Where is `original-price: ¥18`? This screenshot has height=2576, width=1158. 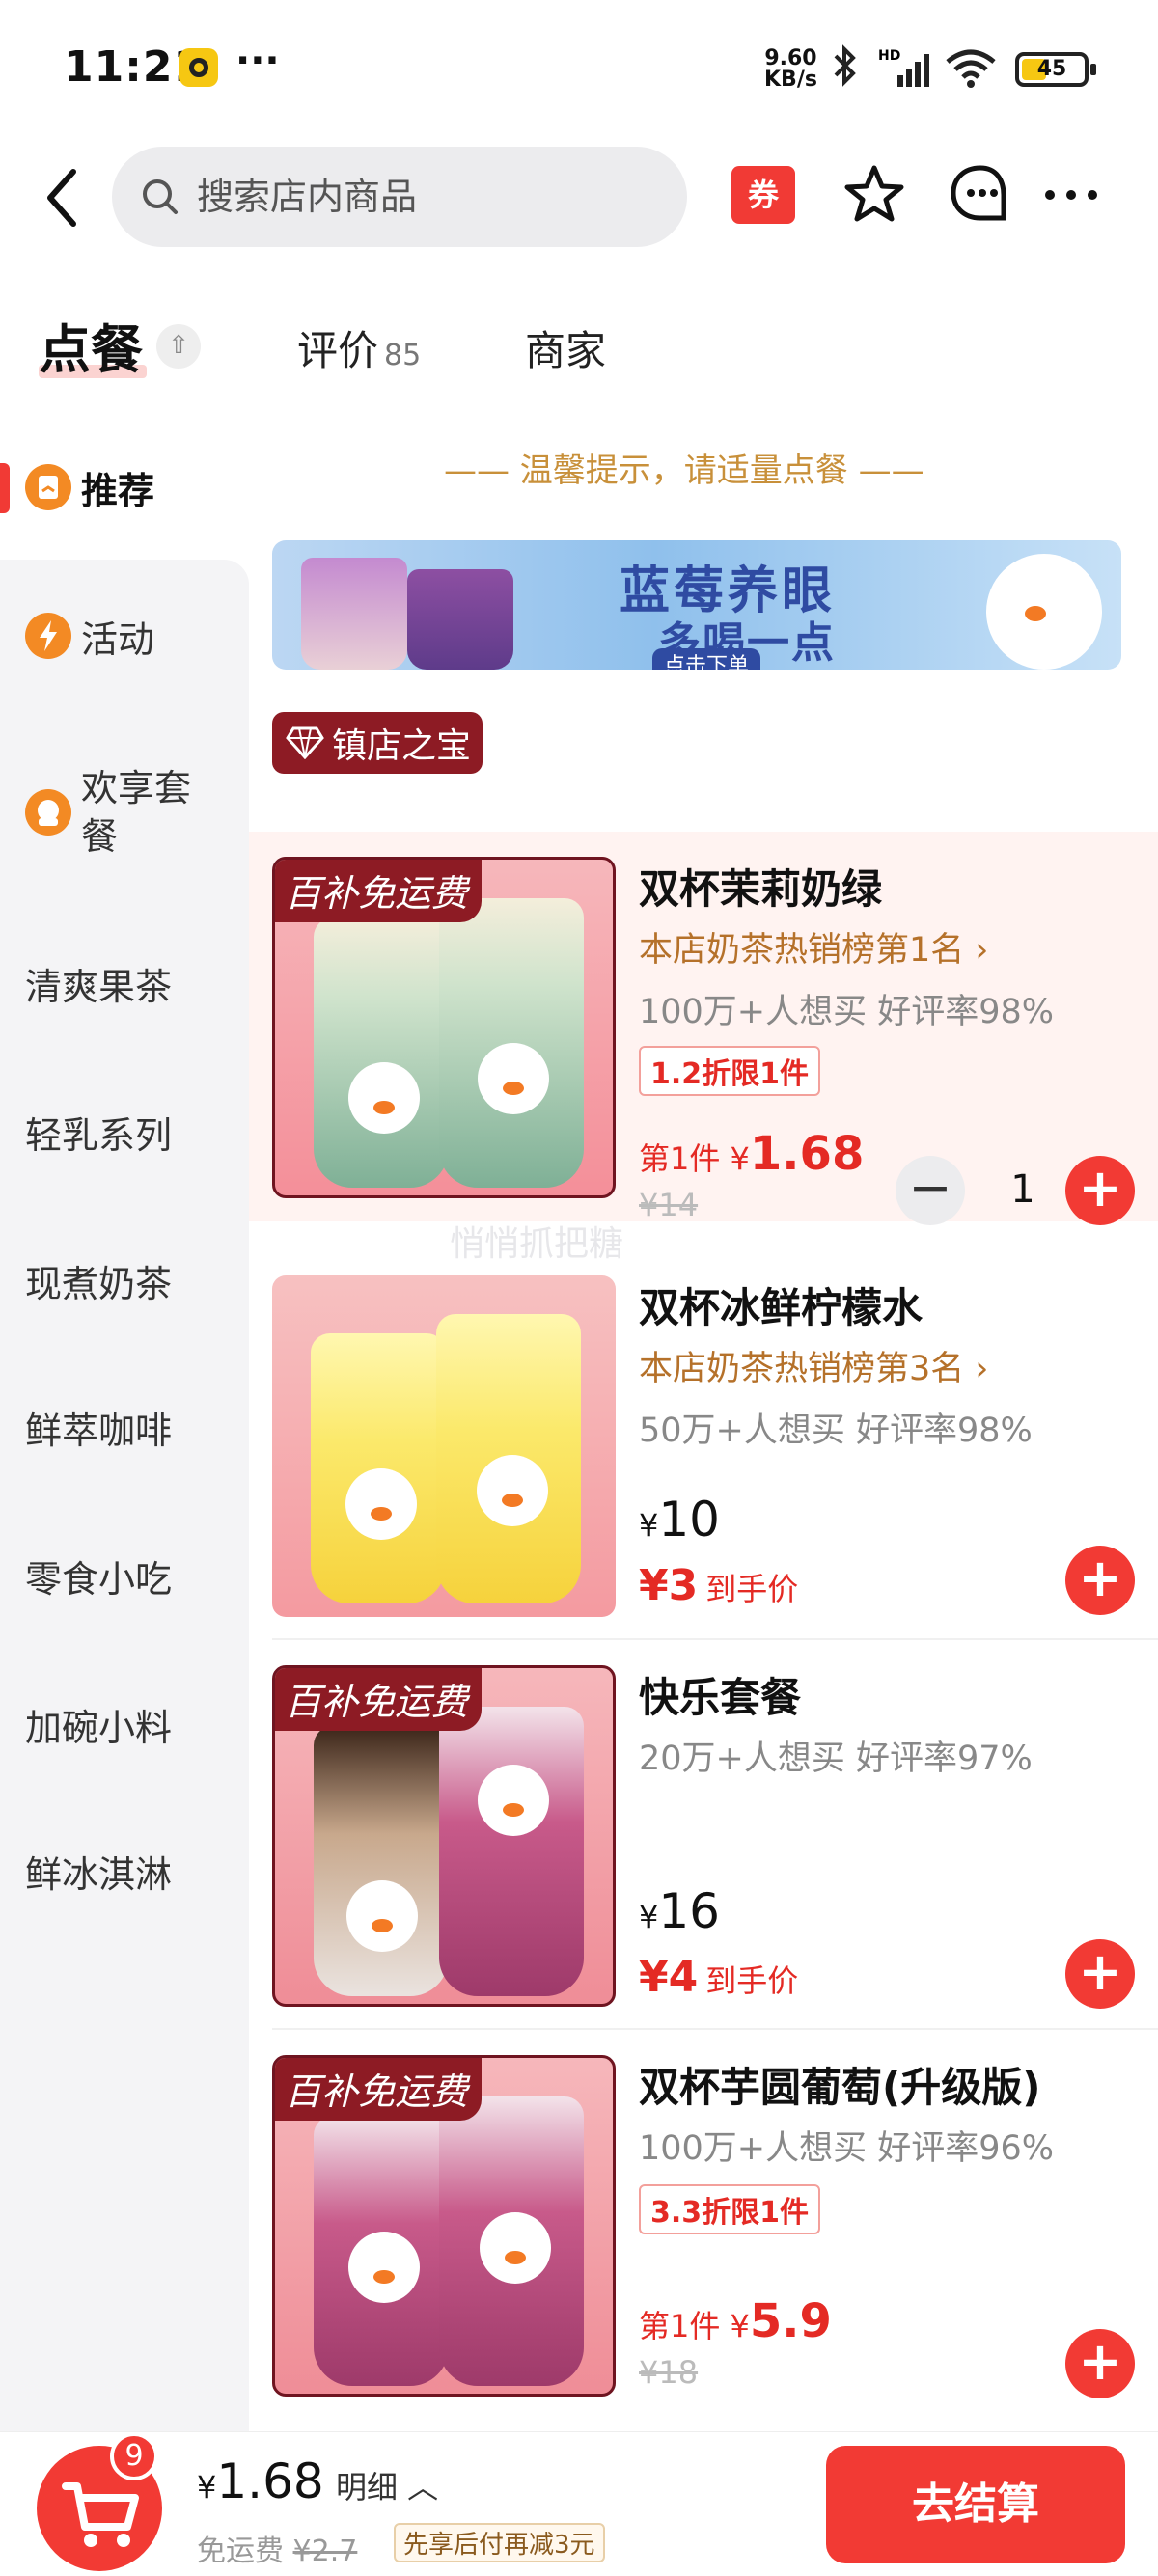
original-price: ¥18 is located at coordinates (669, 2372).